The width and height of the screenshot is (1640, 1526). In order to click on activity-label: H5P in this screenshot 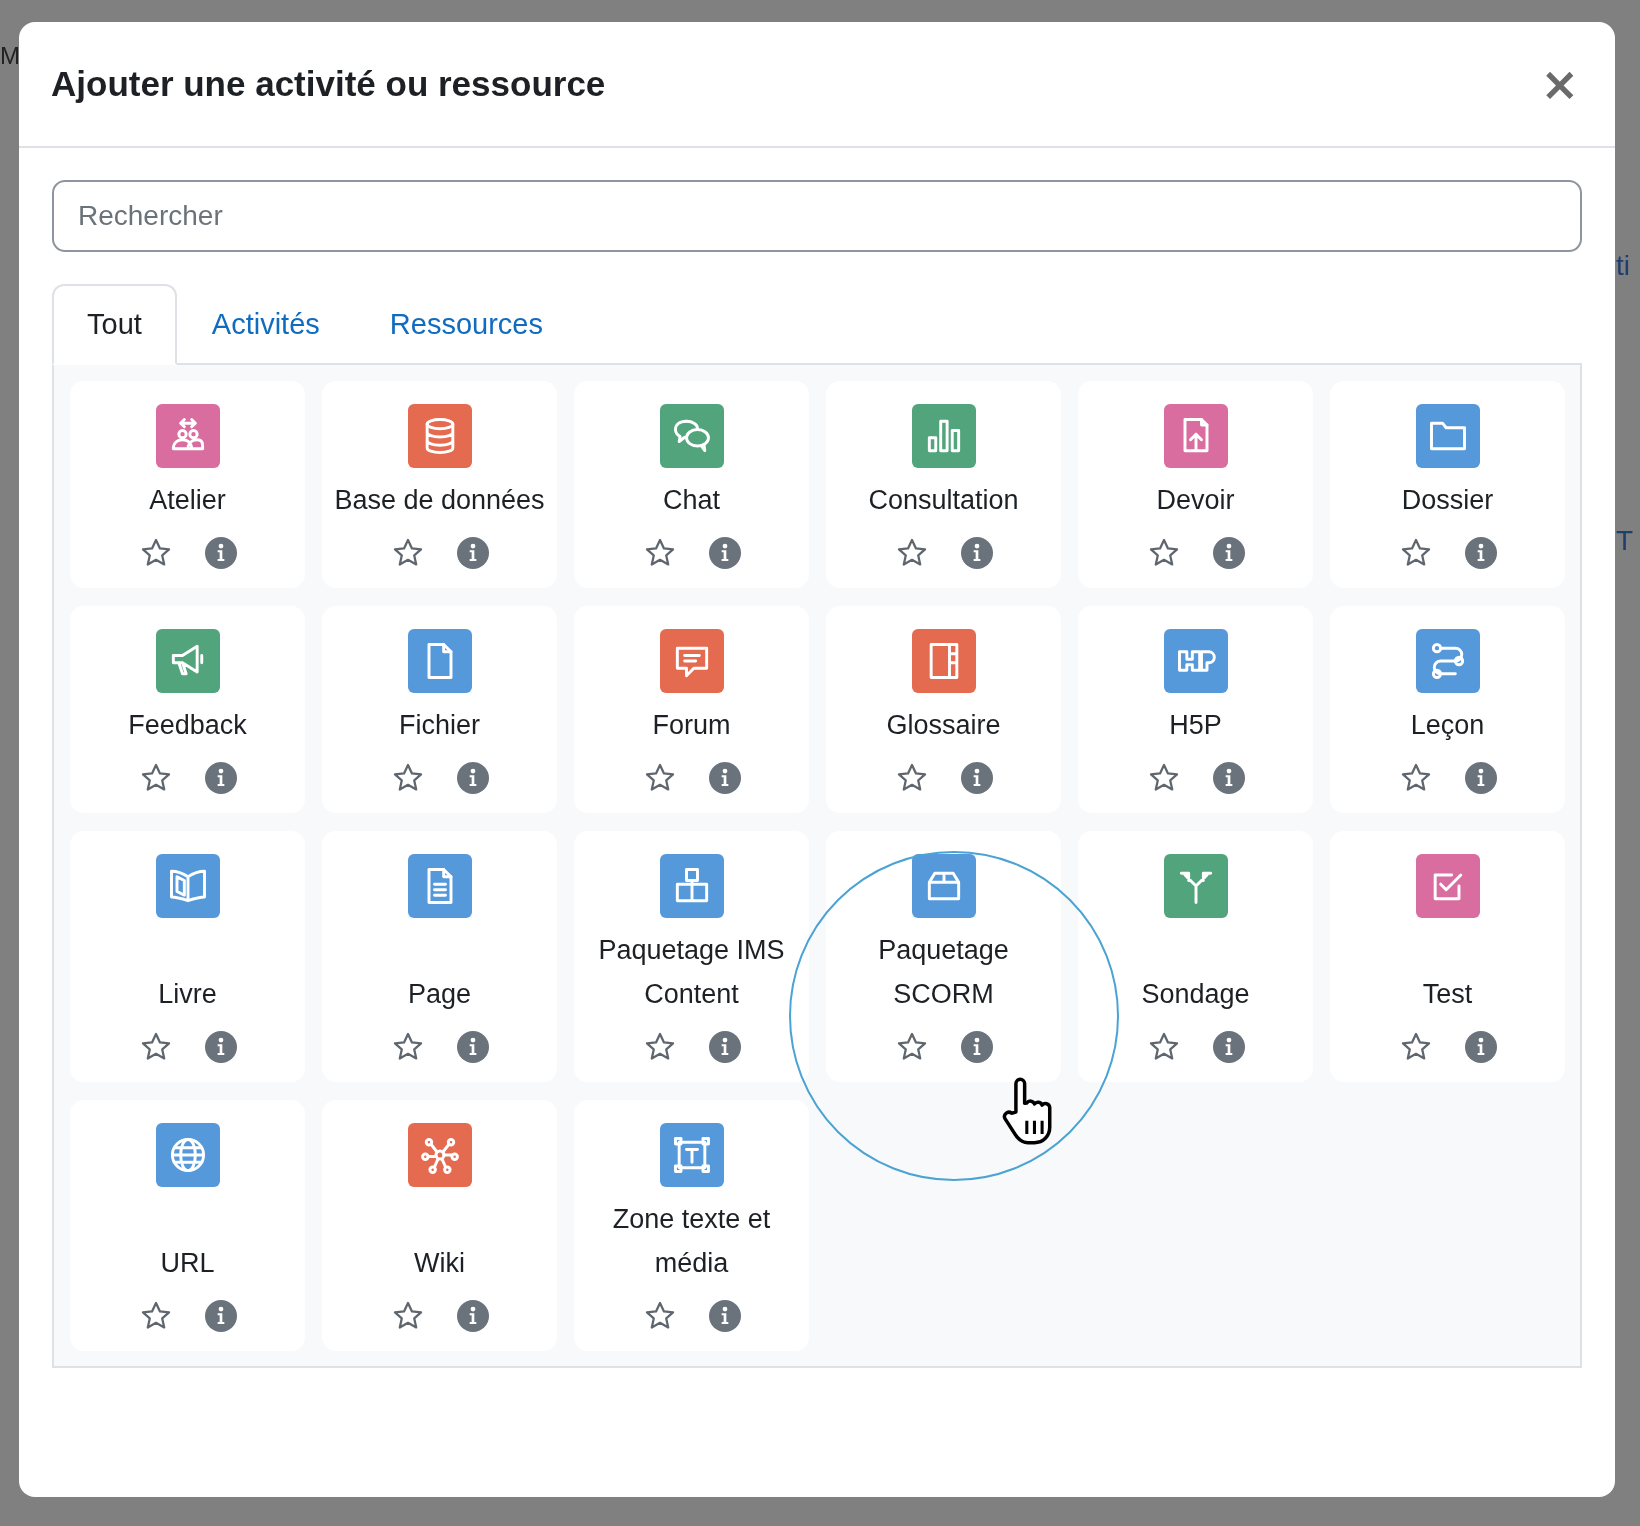, I will do `click(1195, 725)`.